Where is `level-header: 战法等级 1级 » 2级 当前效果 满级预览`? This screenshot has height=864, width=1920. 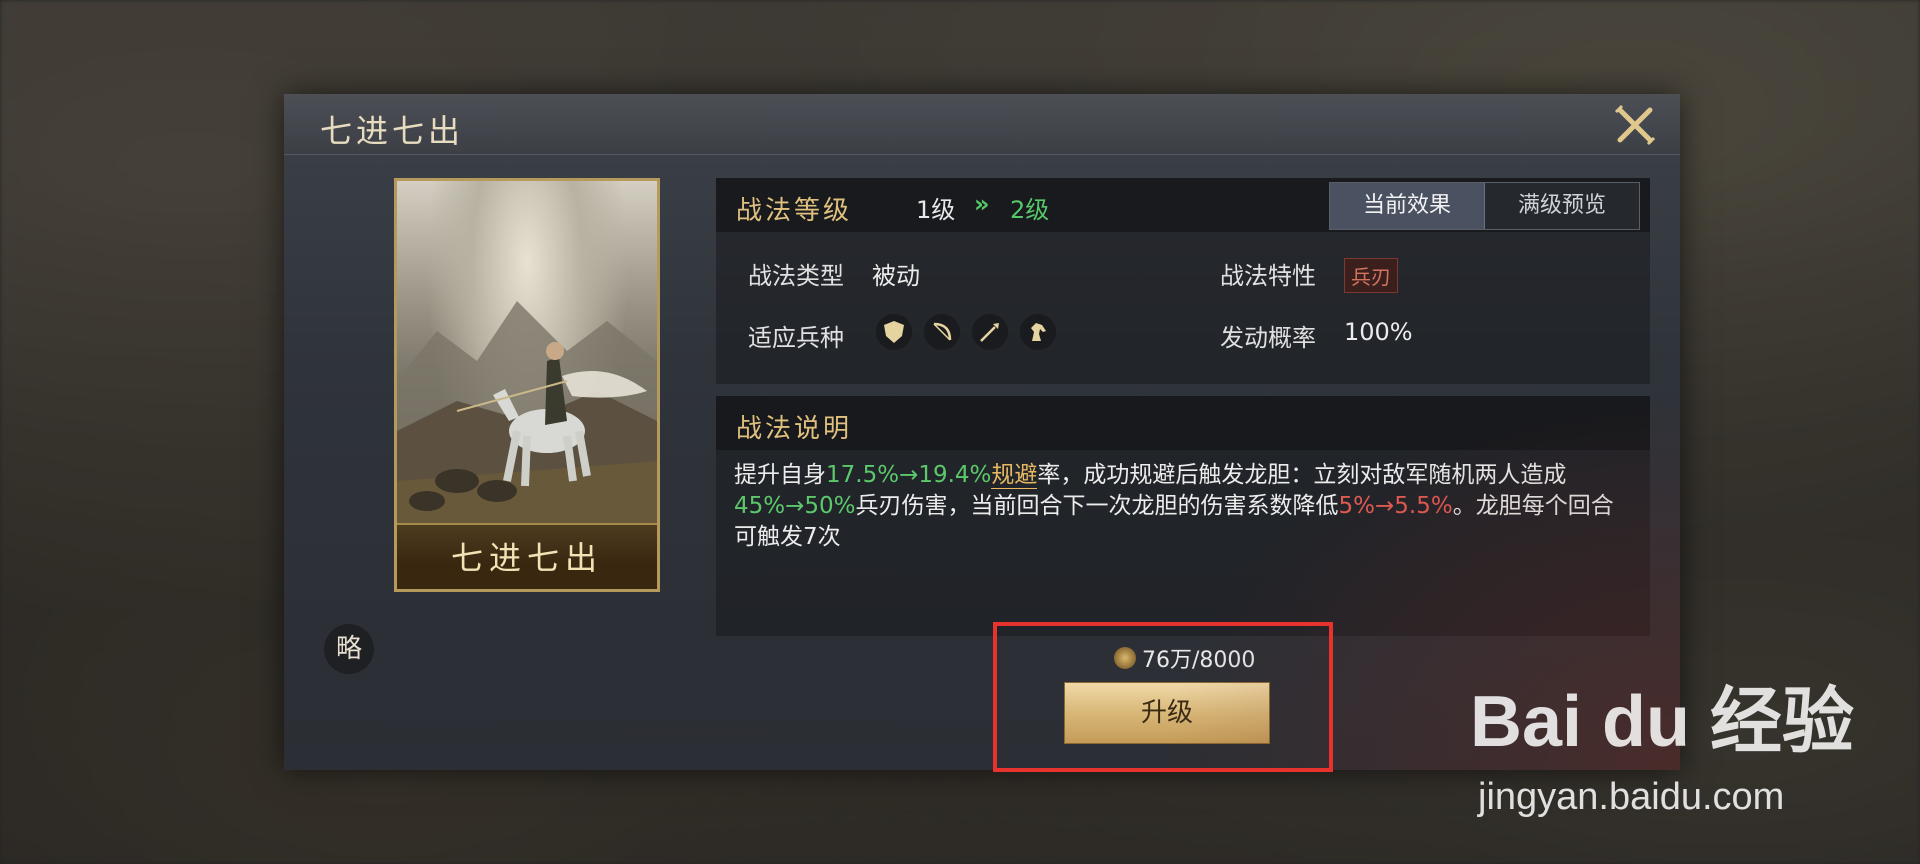
level-header: 战法等级 1级 » 2级 当前效果 满级预览 is located at coordinates (1183, 205).